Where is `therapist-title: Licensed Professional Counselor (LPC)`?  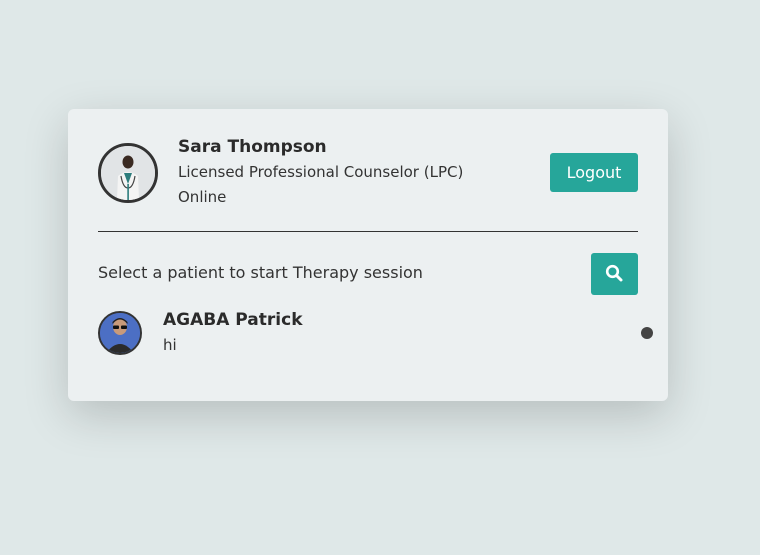
therapist-title: Licensed Professional Counselor (LPC) is located at coordinates (321, 172).